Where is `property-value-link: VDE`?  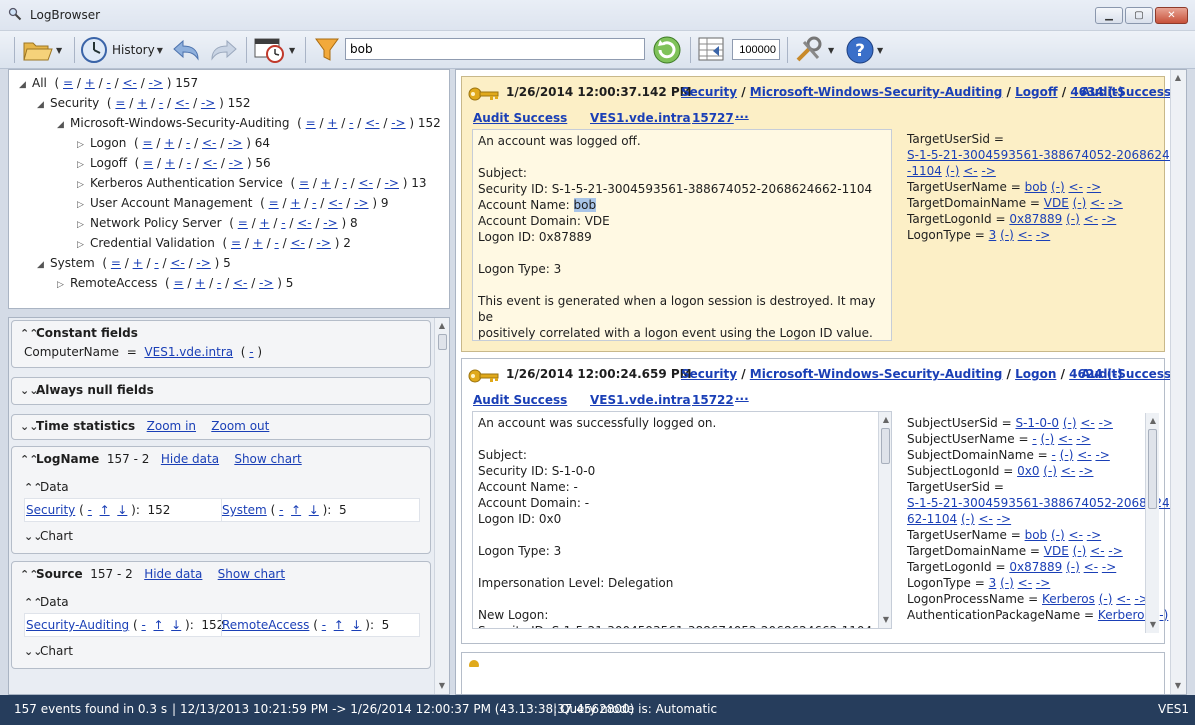 property-value-link: VDE is located at coordinates (1056, 551).